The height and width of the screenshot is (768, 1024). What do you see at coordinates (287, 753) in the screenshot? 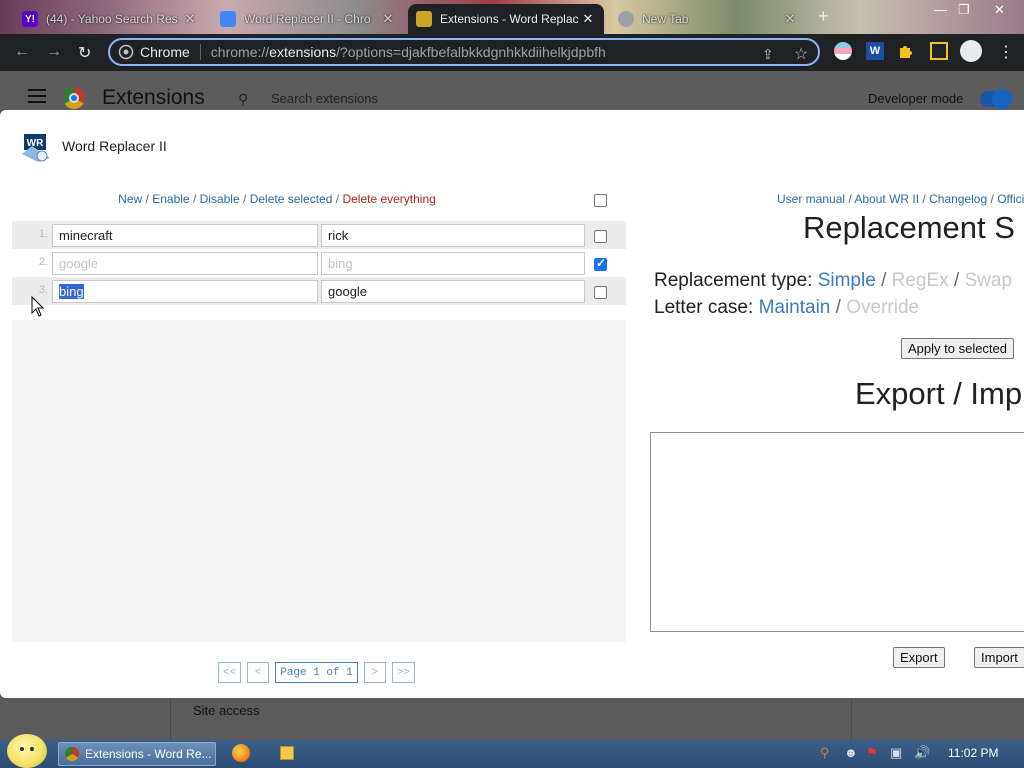
I see `folder-icon` at bounding box center [287, 753].